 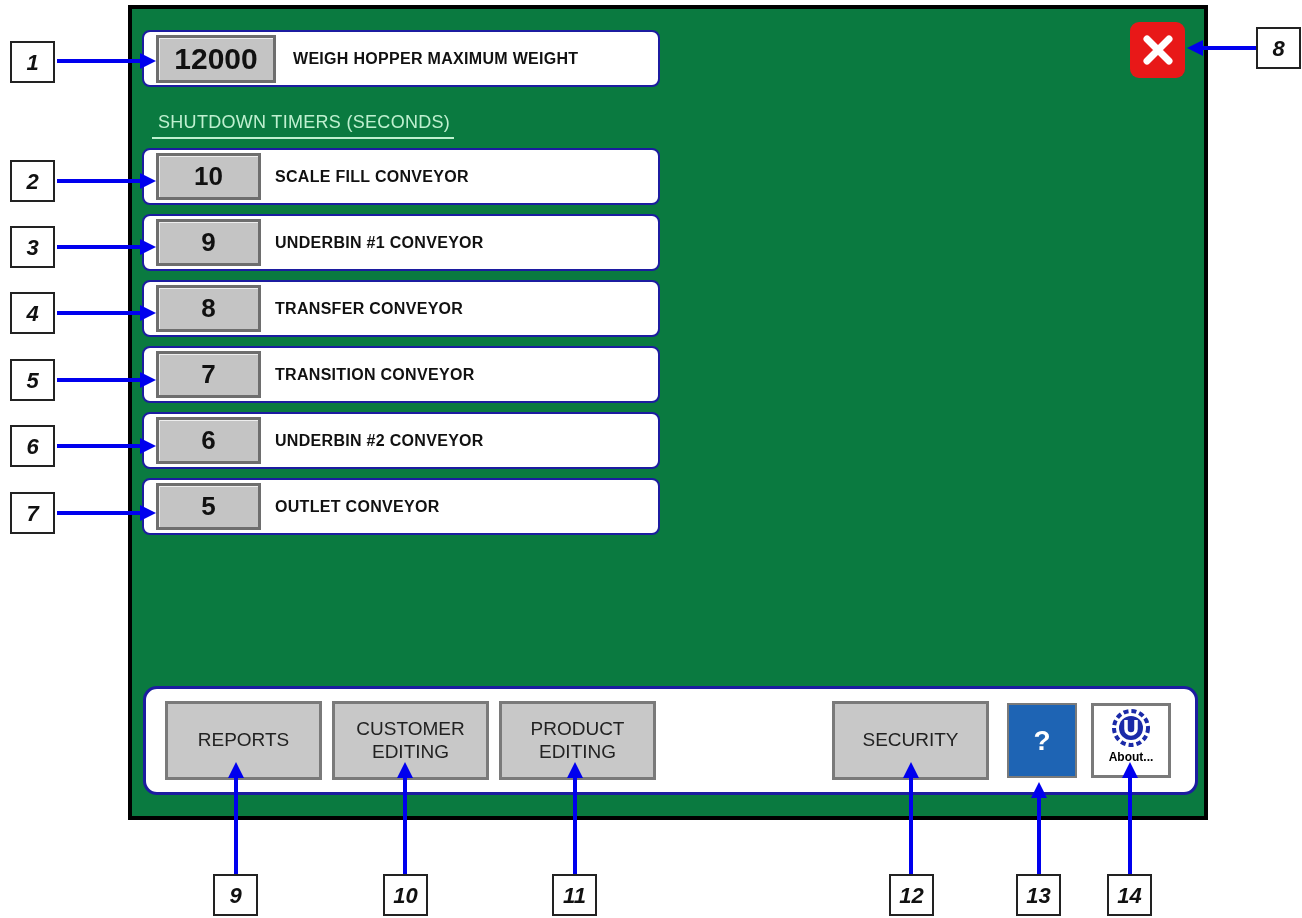 What do you see at coordinates (243, 740) in the screenshot?
I see `menu-button: REPORTS` at bounding box center [243, 740].